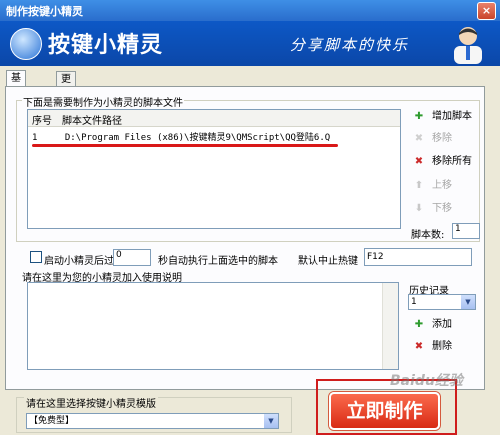  Describe the element at coordinates (428, 235) in the screenshot. I see `script-count-label: 脚本数:` at that location.